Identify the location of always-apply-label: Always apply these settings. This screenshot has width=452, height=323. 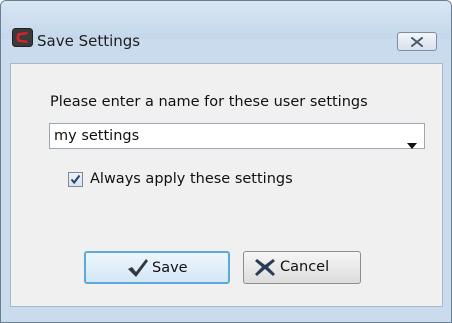
(191, 179).